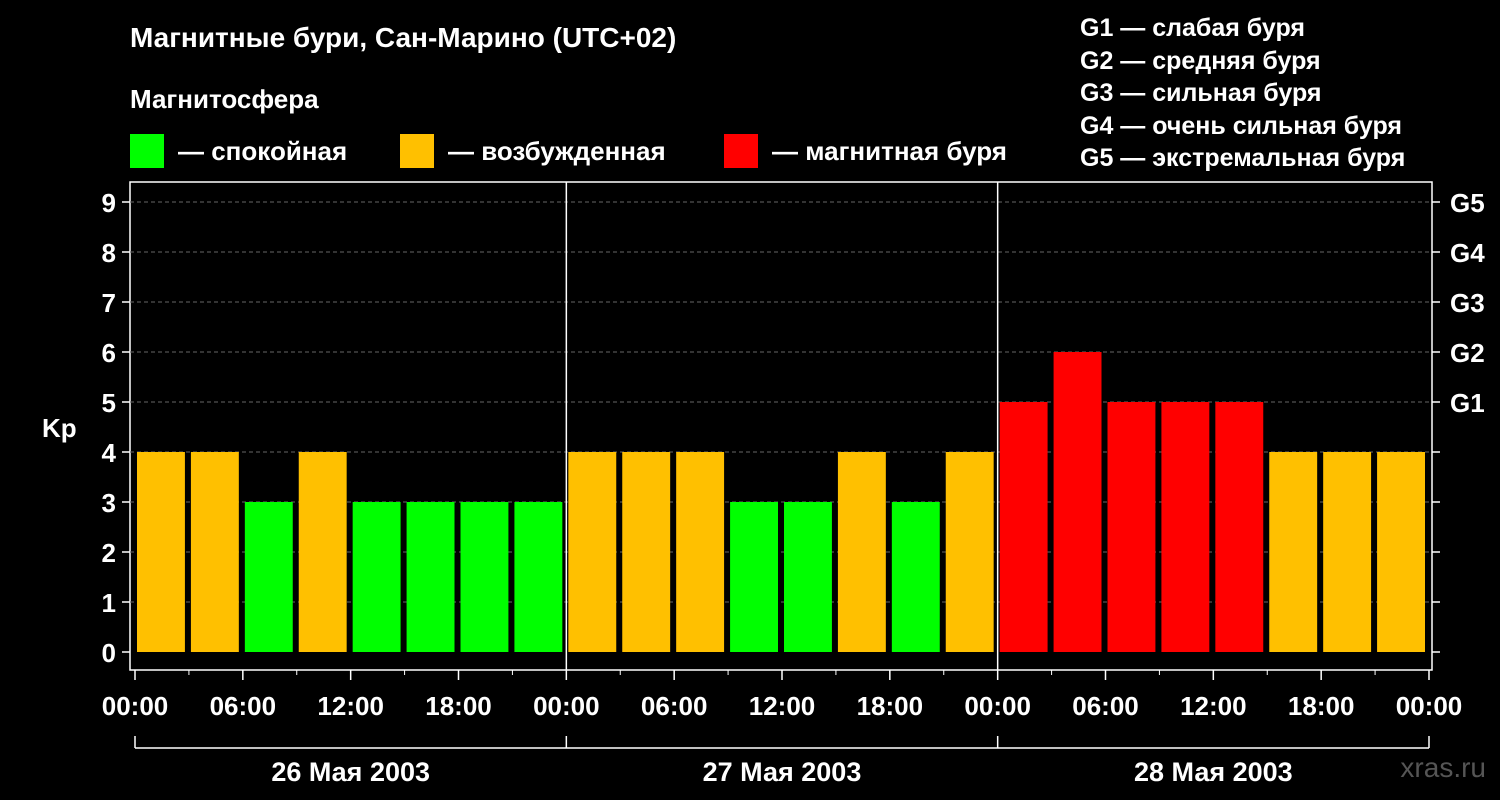 The image size is (1500, 800). What do you see at coordinates (782, 772) in the screenshot?
I see `day-label: 27 Мая 2003` at bounding box center [782, 772].